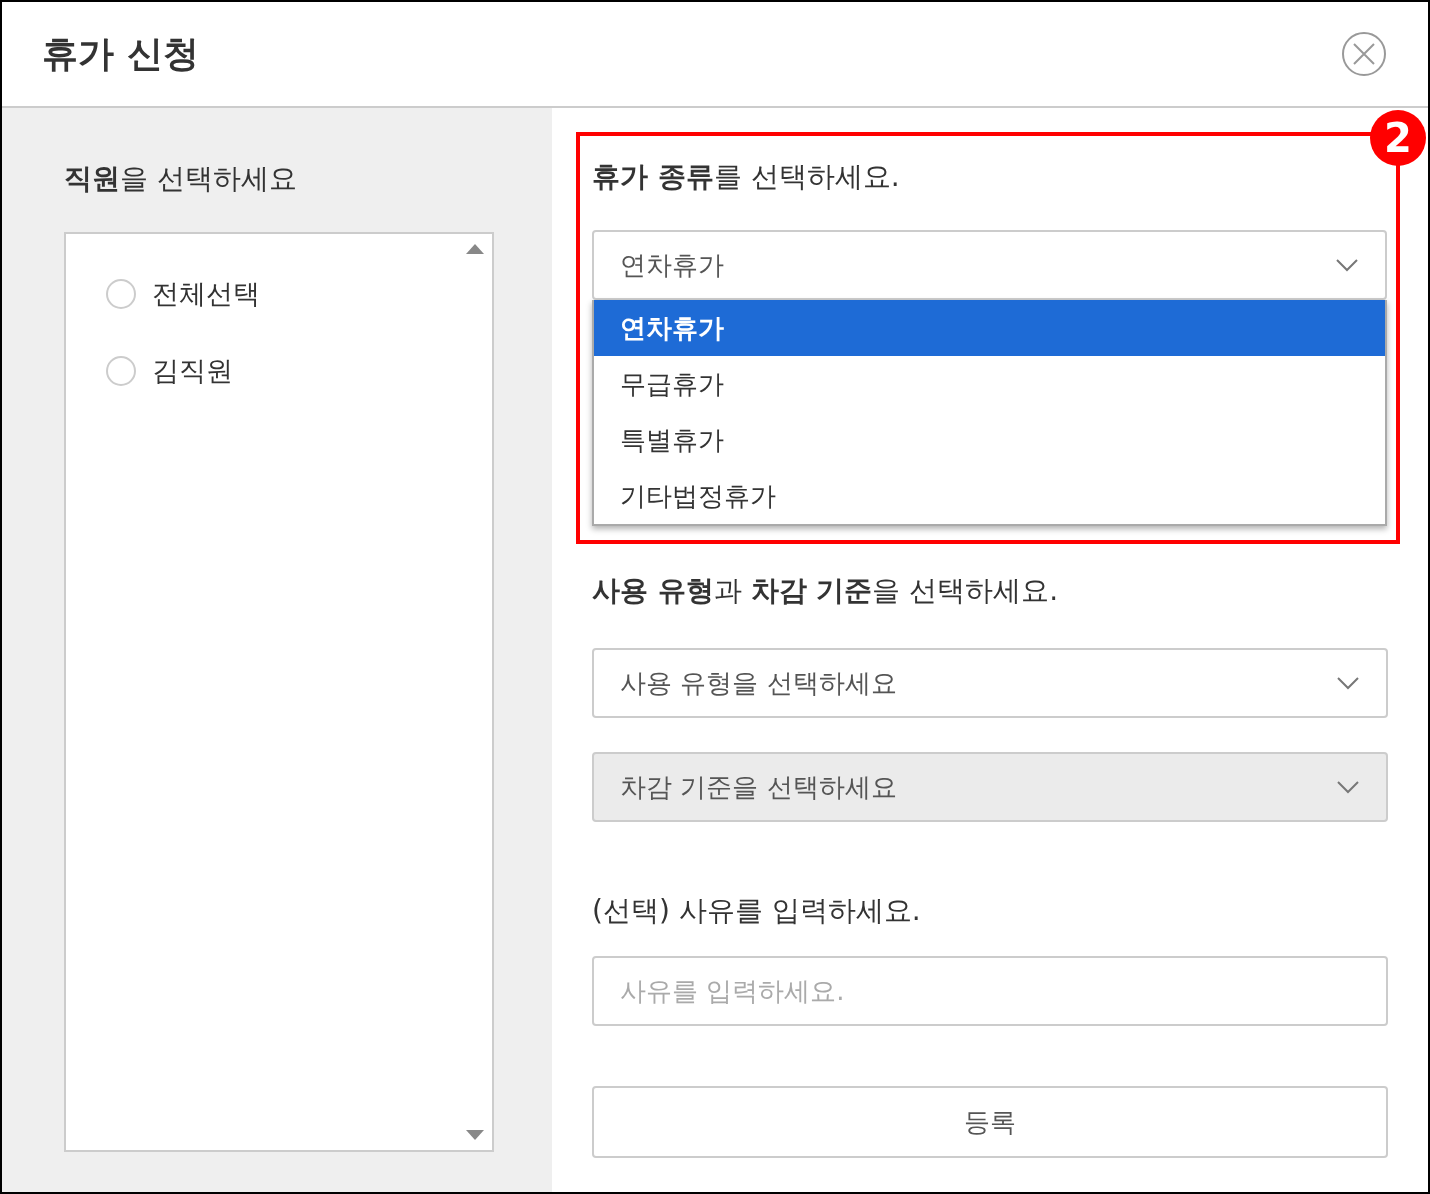  What do you see at coordinates (990, 787) in the screenshot?
I see `deduction-select: 차감 기준을 선택하세요` at bounding box center [990, 787].